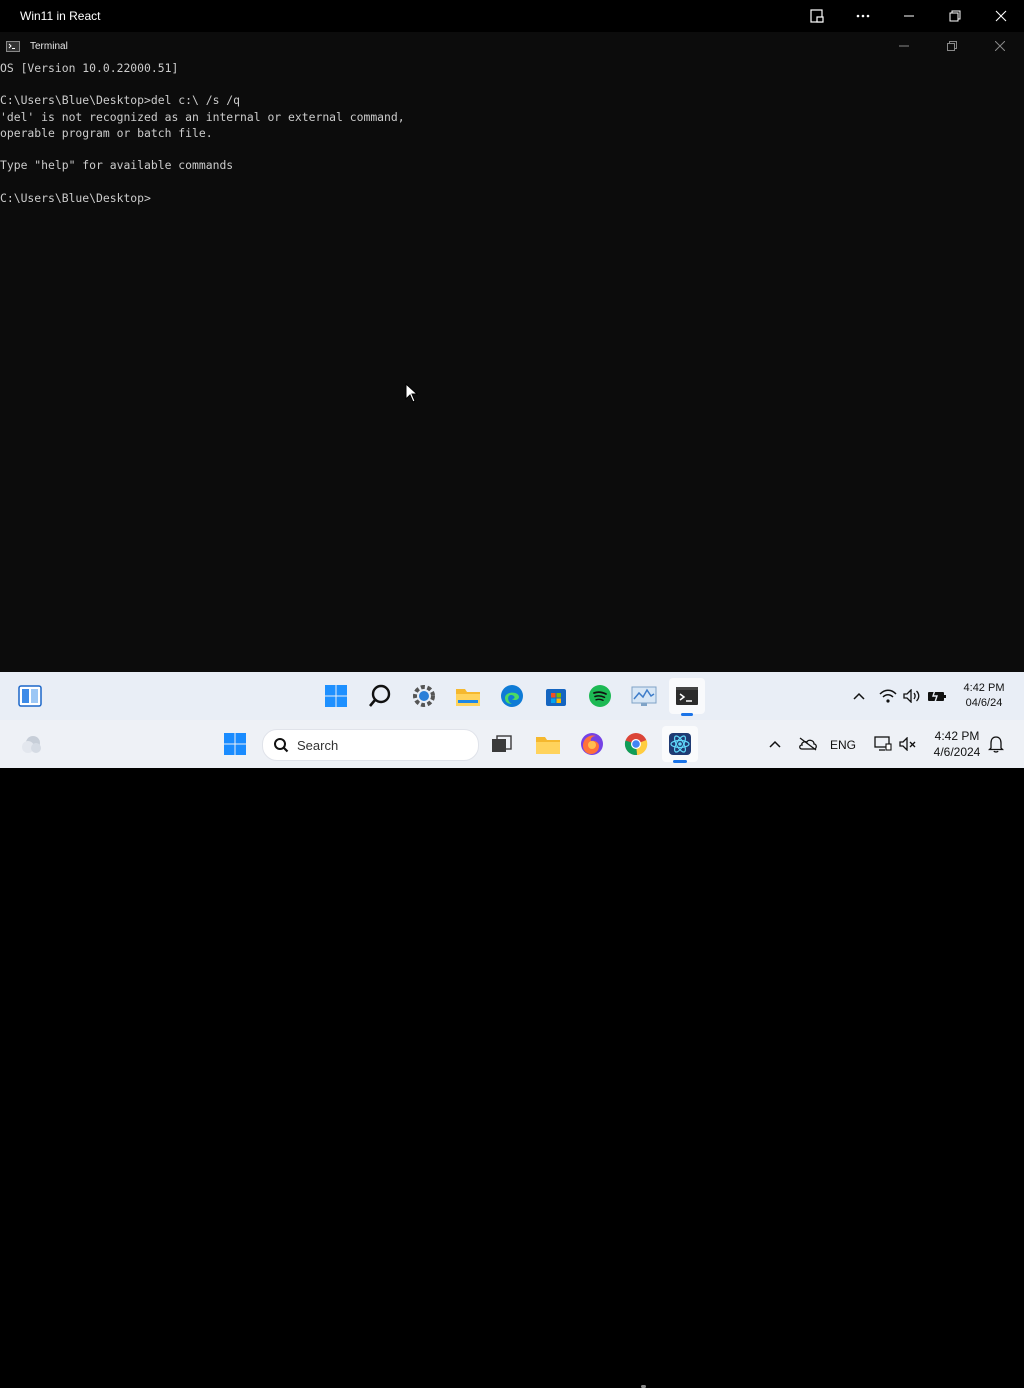 Image resolution: width=1024 pixels, height=1388 pixels. I want to click on terminal-minimize-button, so click(904, 46).